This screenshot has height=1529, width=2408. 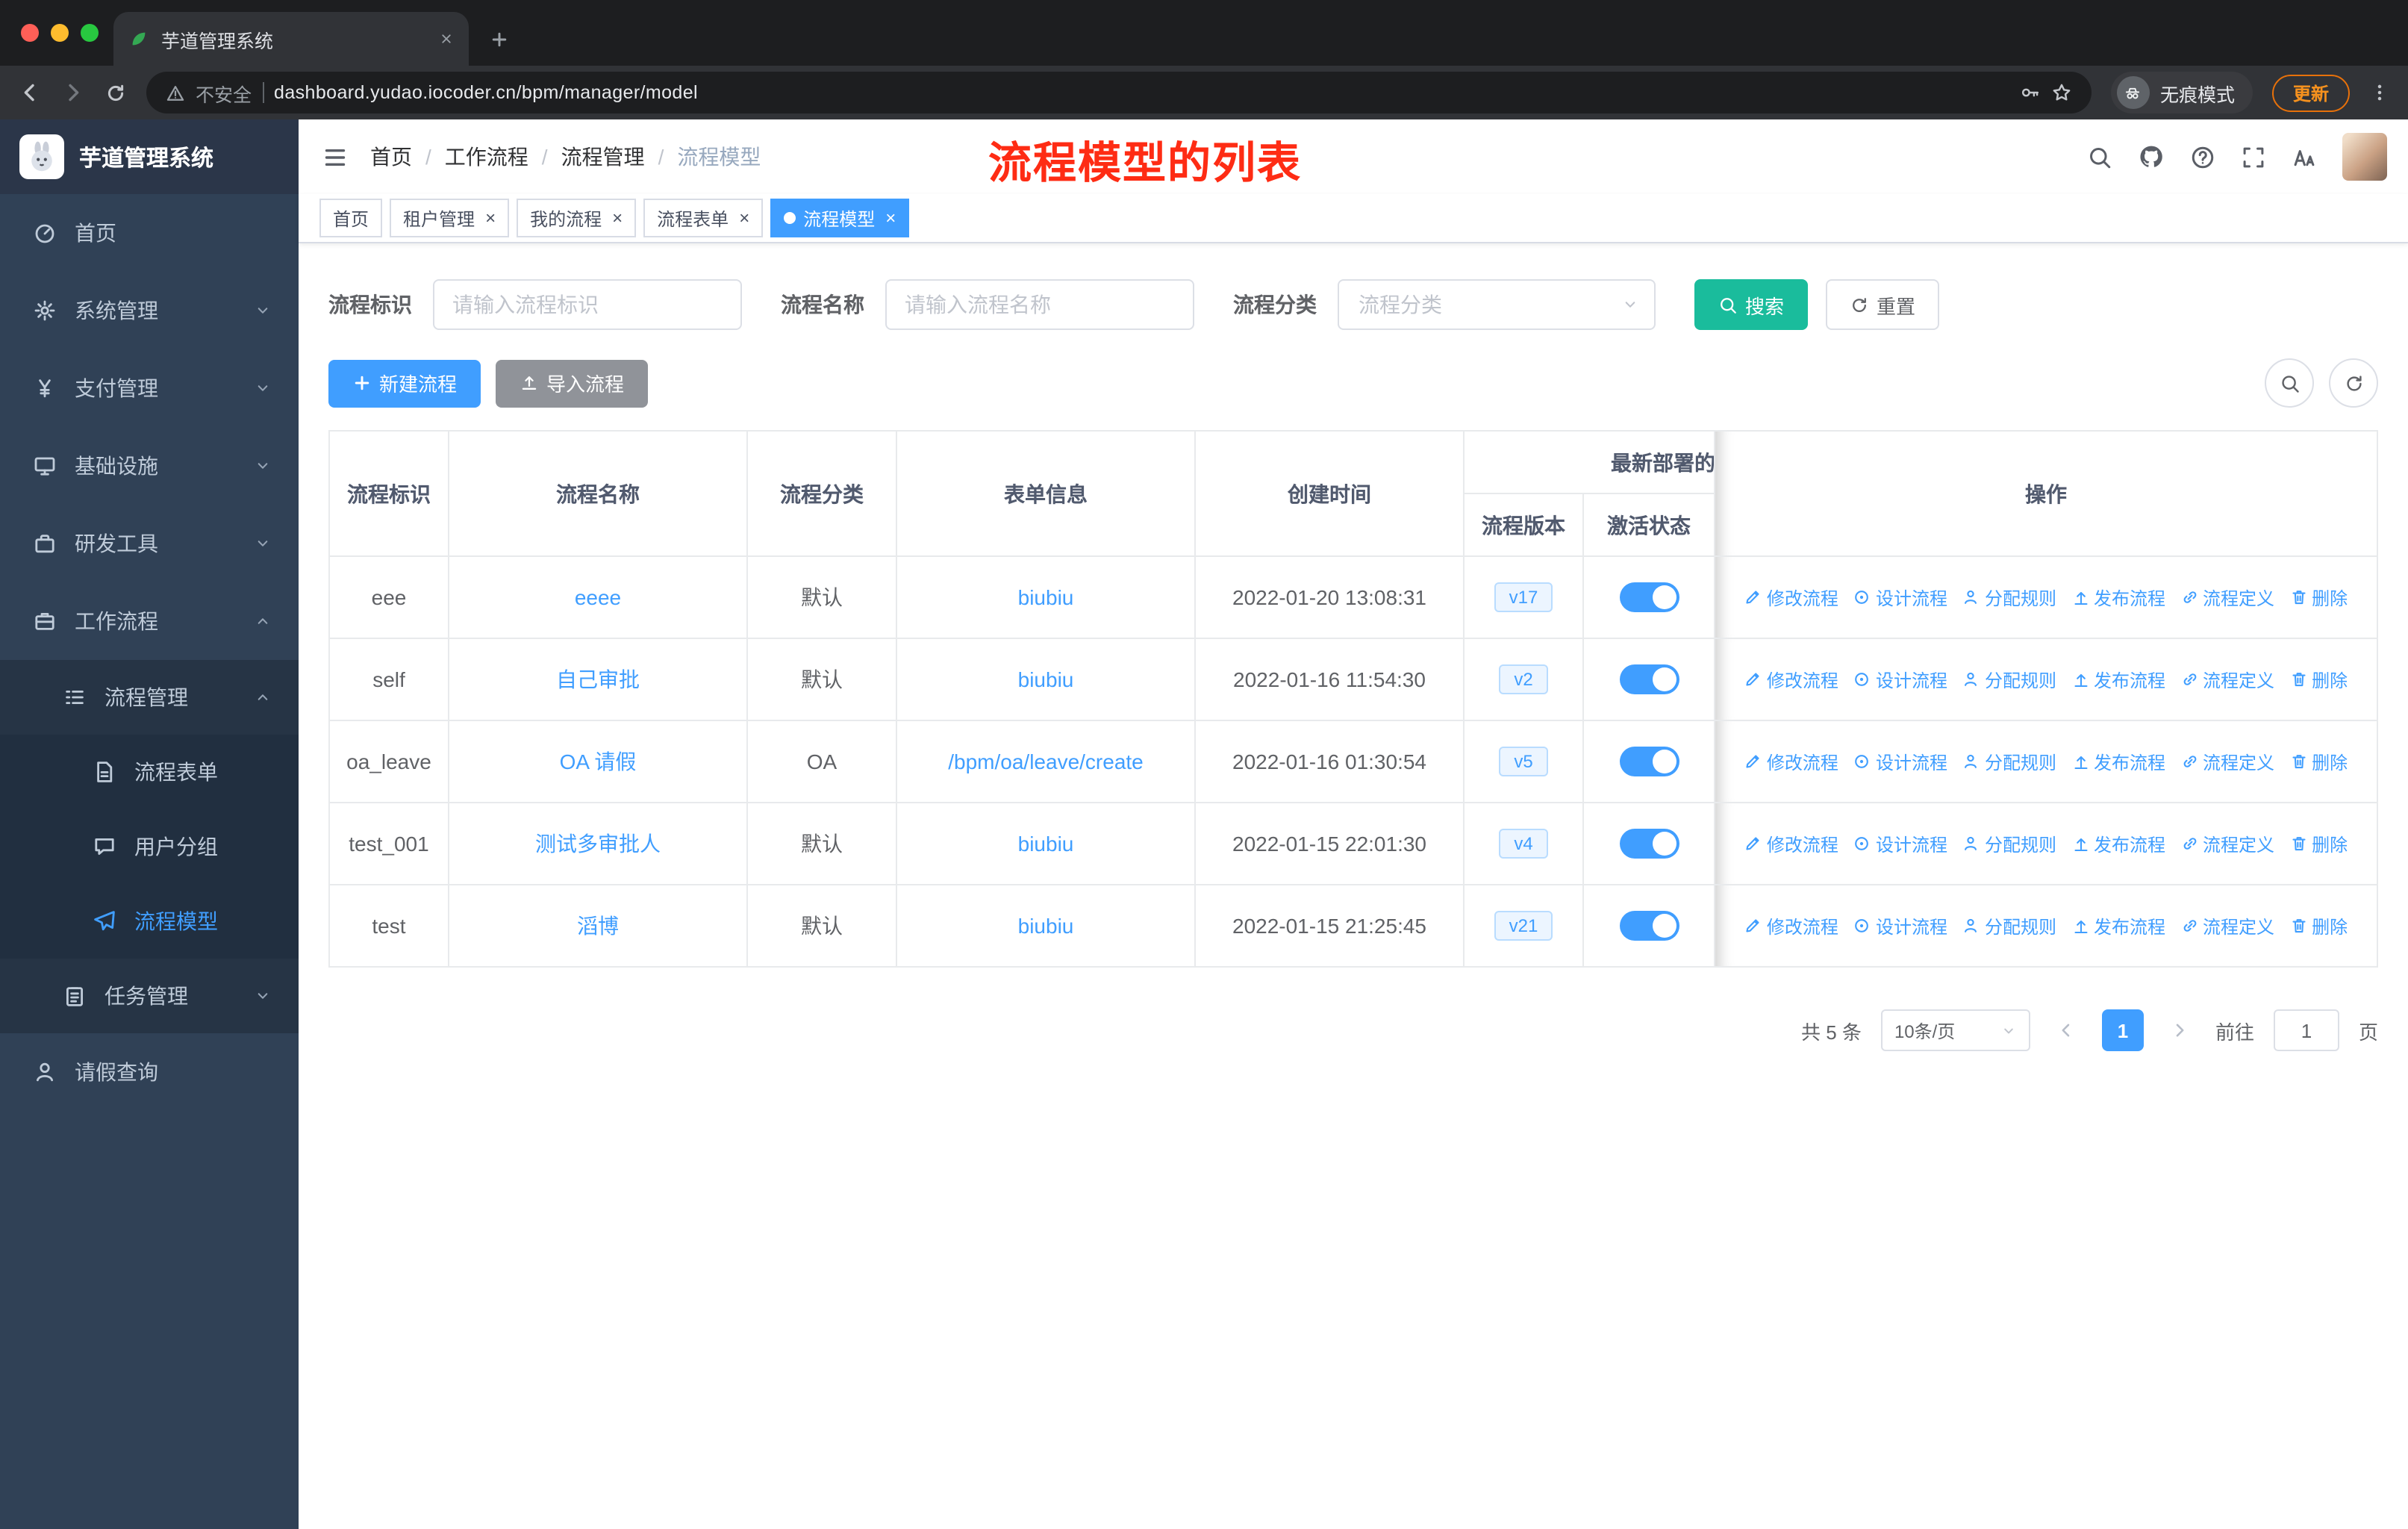 I want to click on page-number-1: 1, so click(x=2122, y=1030).